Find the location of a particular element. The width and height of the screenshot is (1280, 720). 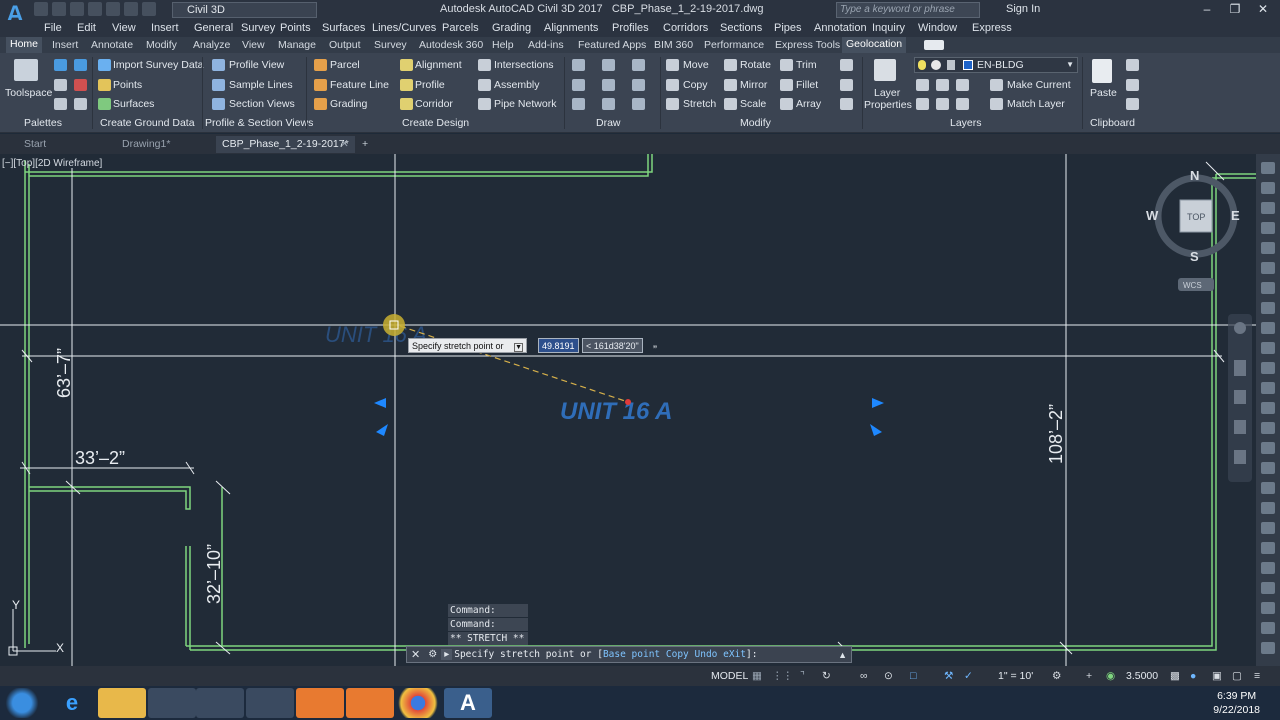

pipe-network-button: Pipe Network is located at coordinates (525, 104).